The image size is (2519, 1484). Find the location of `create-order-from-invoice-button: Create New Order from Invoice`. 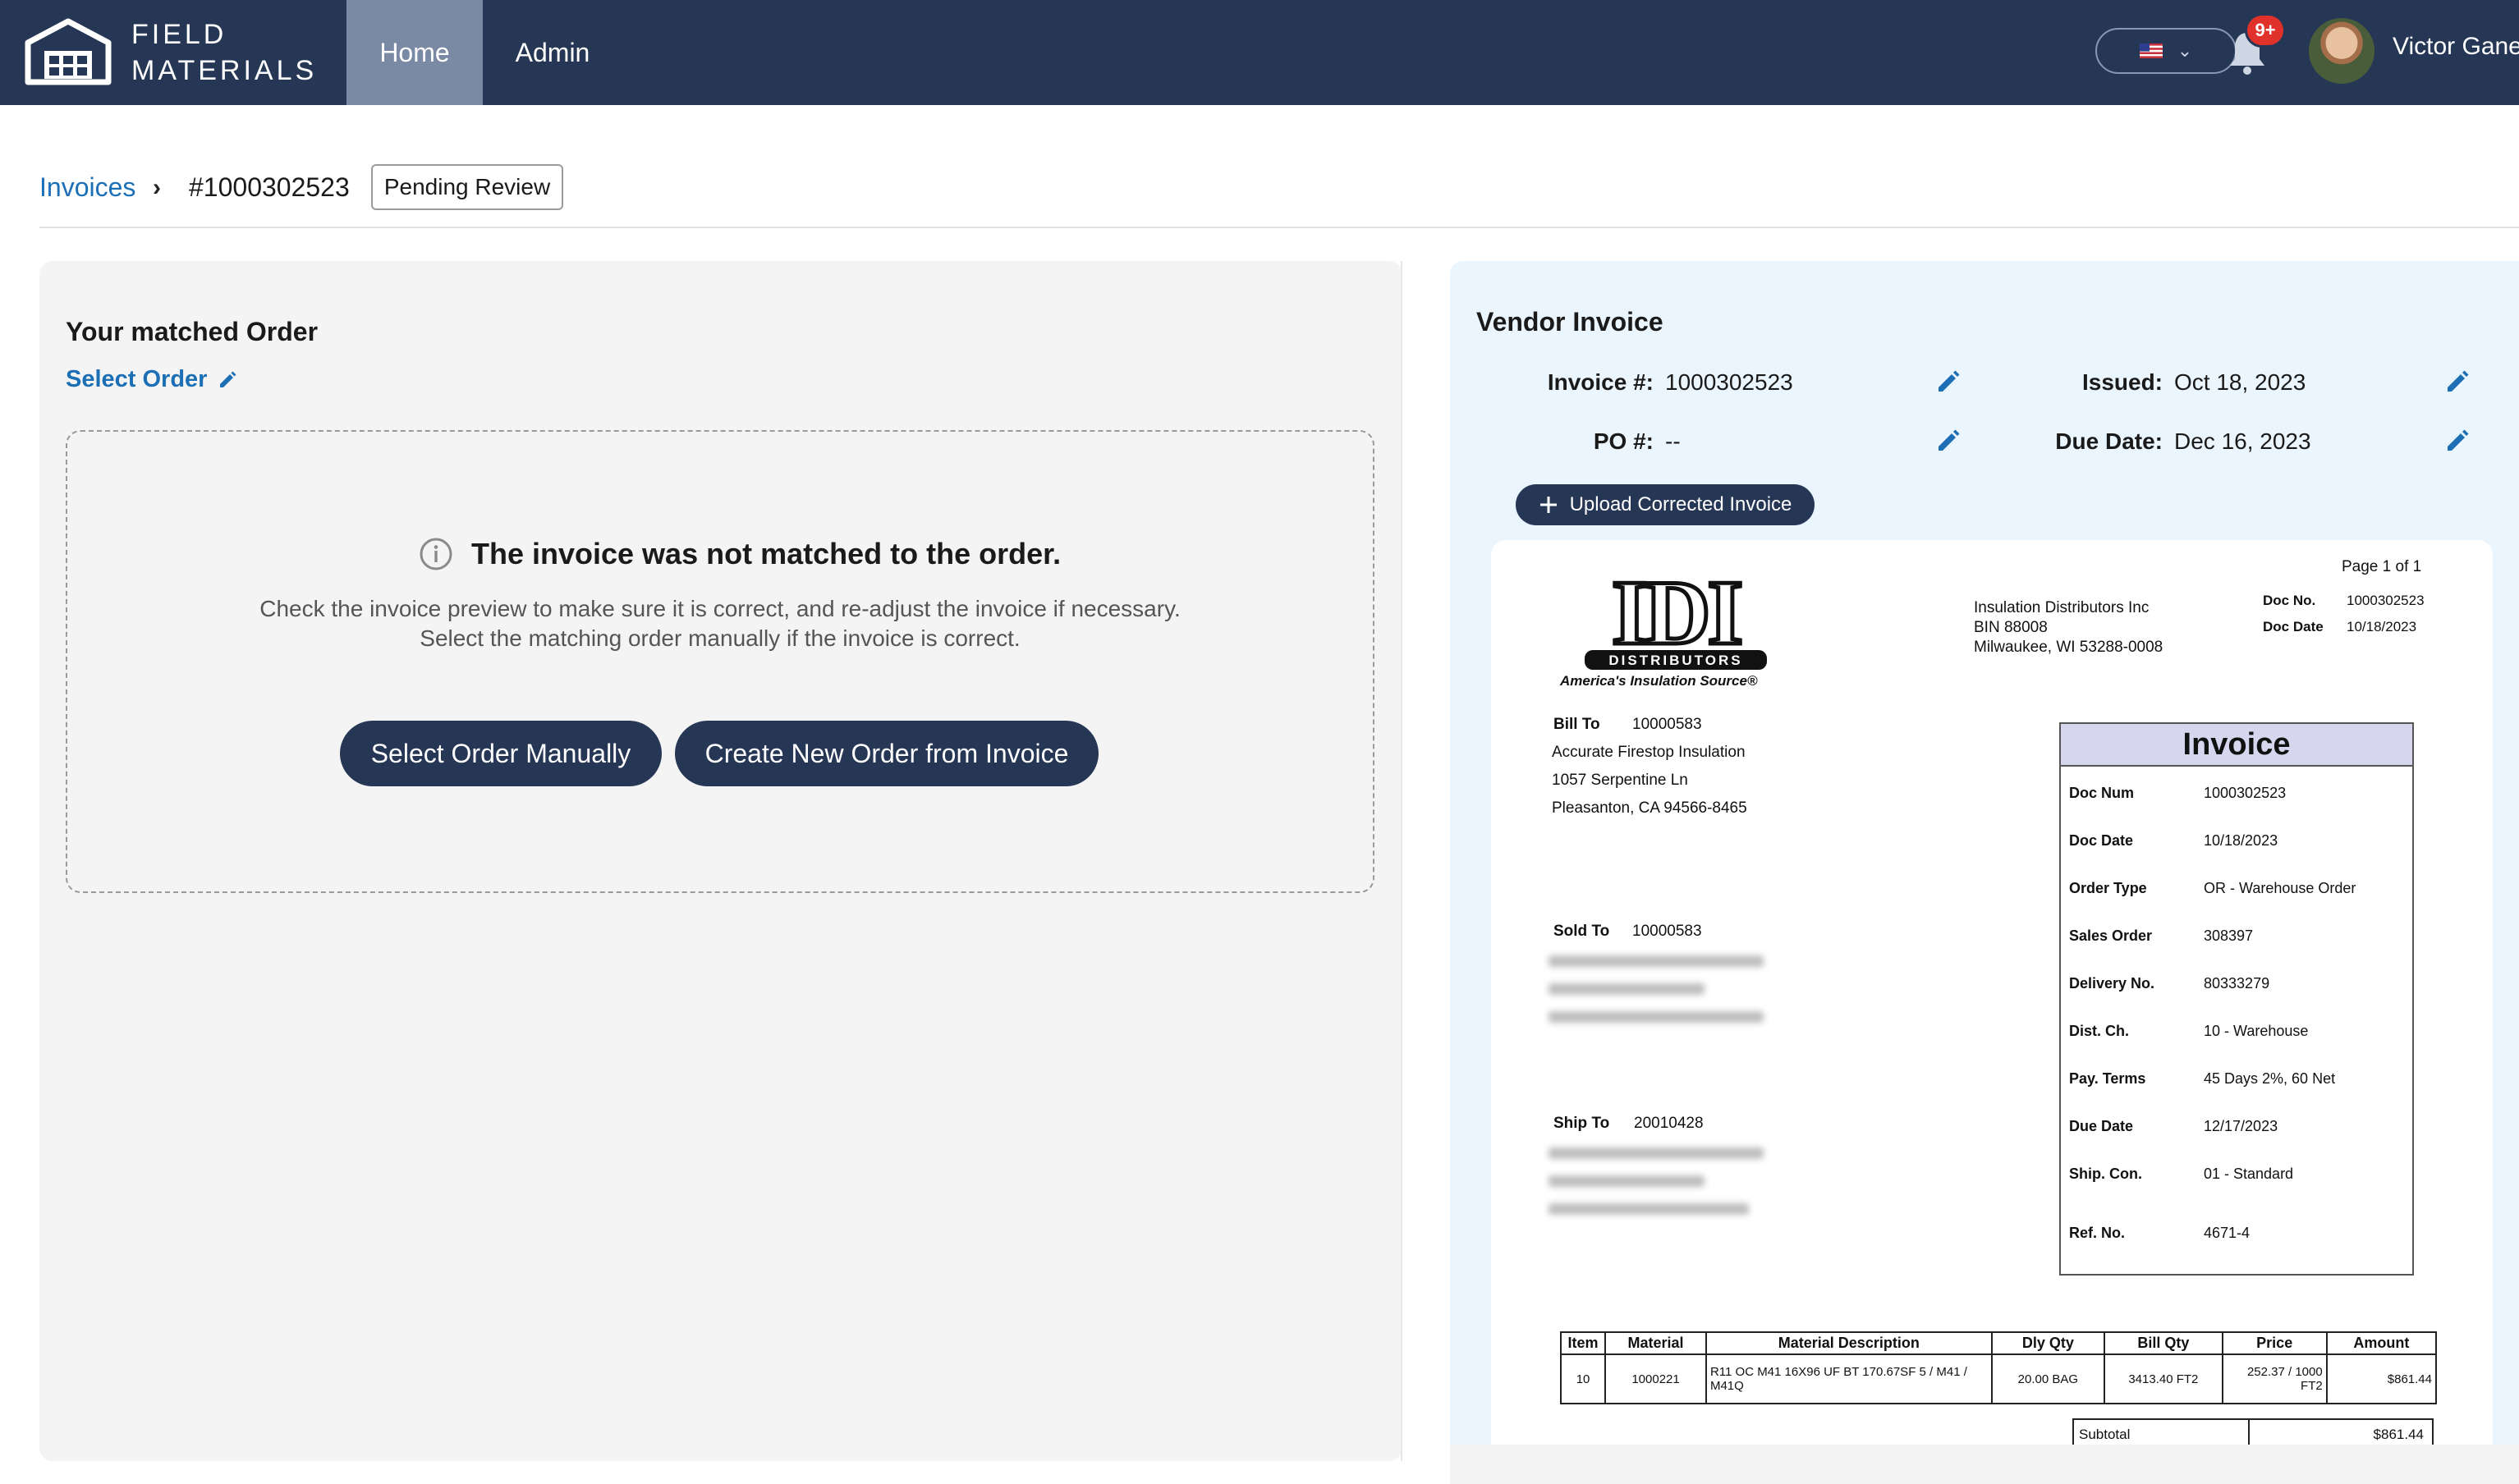

create-order-from-invoice-button: Create New Order from Invoice is located at coordinates (887, 753).